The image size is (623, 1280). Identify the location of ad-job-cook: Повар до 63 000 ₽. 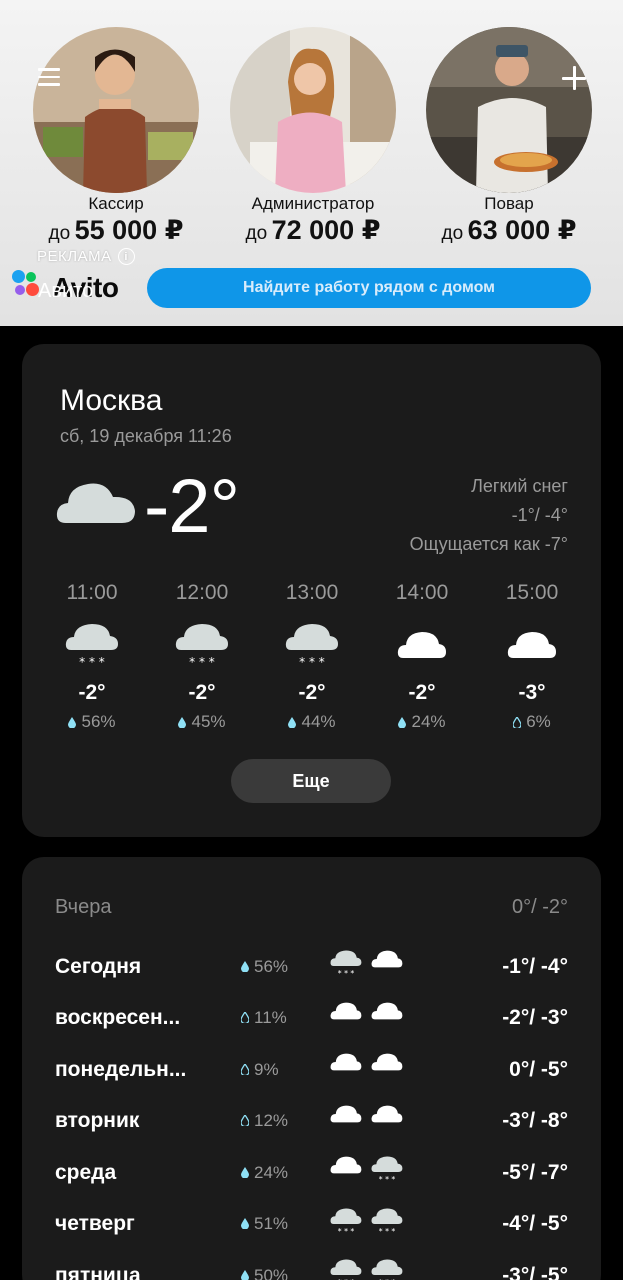
(509, 138).